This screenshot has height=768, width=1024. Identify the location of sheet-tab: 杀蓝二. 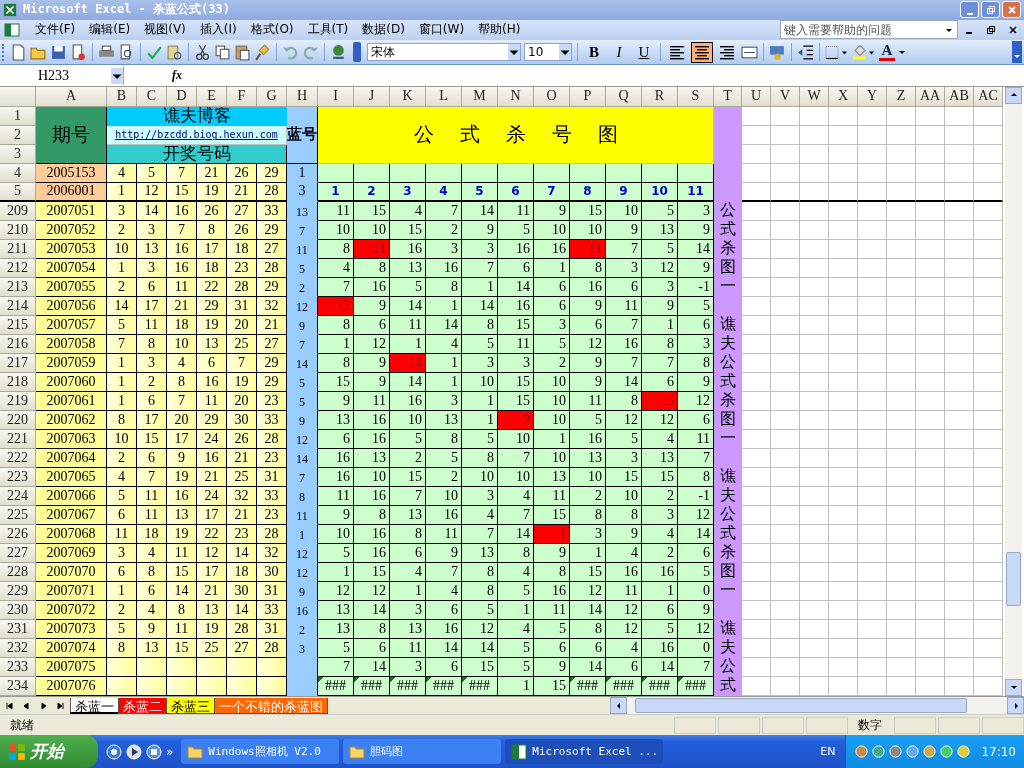
(142, 705).